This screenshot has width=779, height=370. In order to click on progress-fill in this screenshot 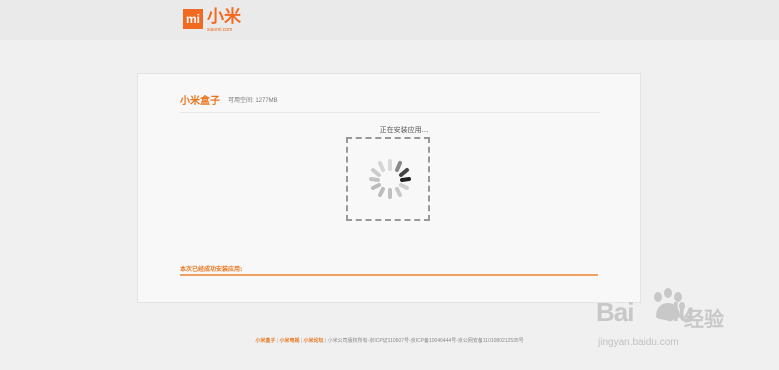, I will do `click(389, 275)`.